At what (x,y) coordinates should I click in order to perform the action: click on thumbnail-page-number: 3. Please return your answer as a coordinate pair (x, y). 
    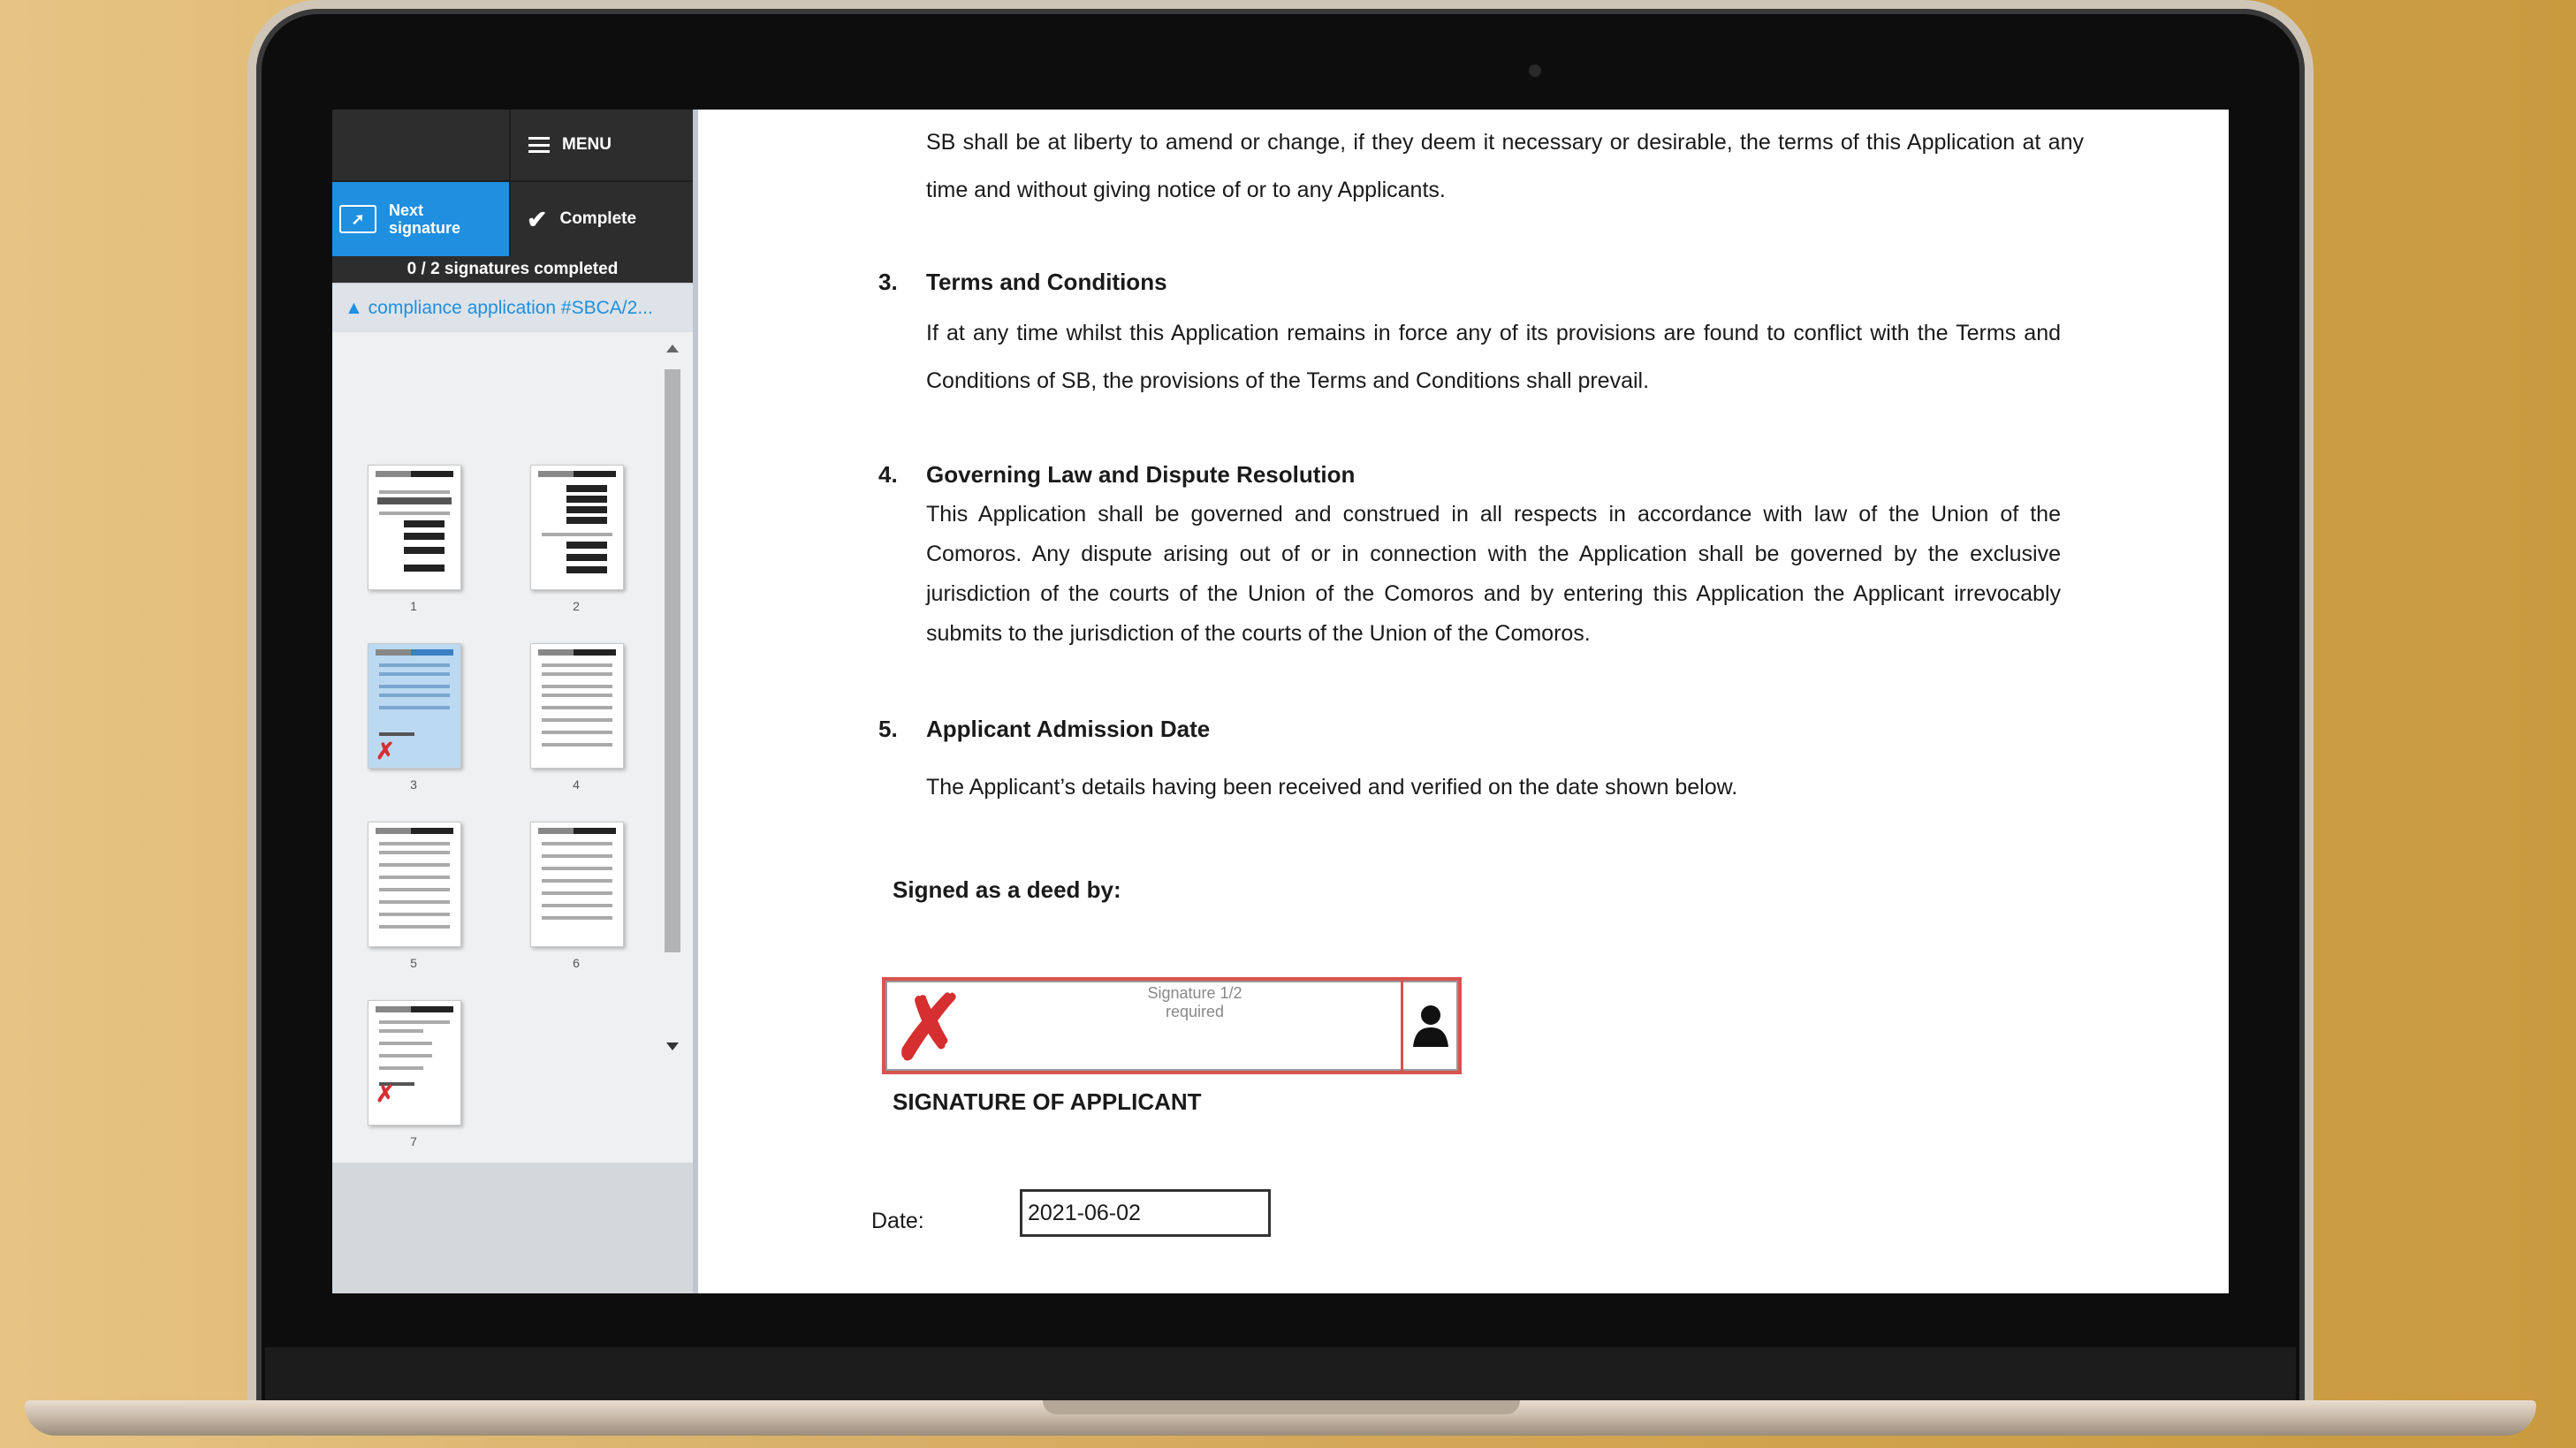
    Looking at the image, I should click on (413, 784).